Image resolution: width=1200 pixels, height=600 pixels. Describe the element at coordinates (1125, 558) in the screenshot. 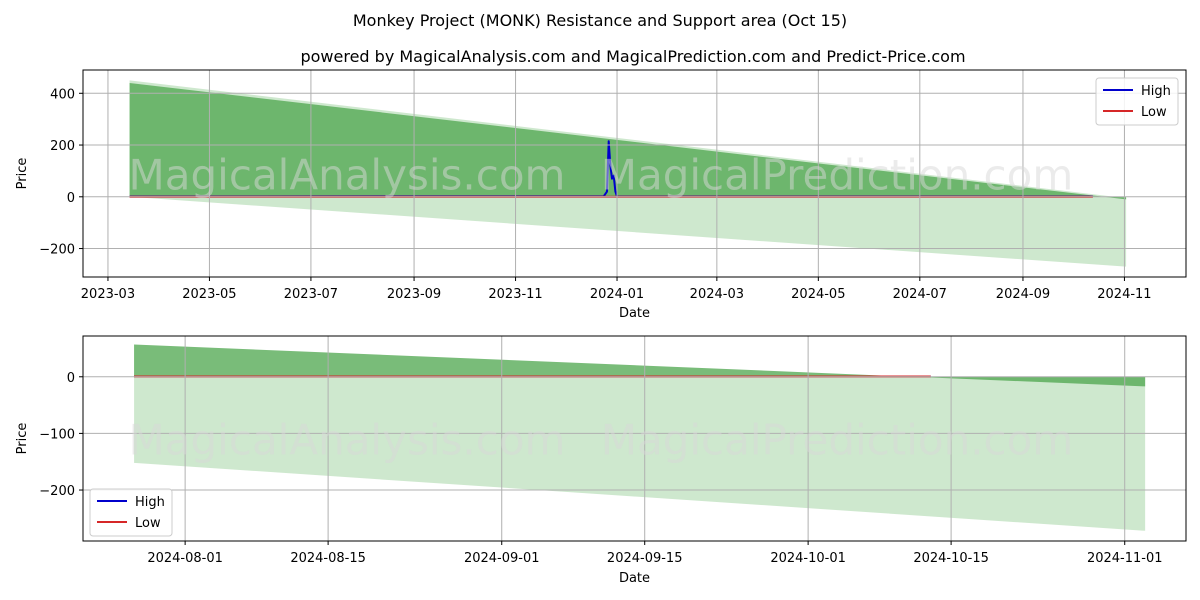

I see `x-tick-label: 2024-11-01` at that location.